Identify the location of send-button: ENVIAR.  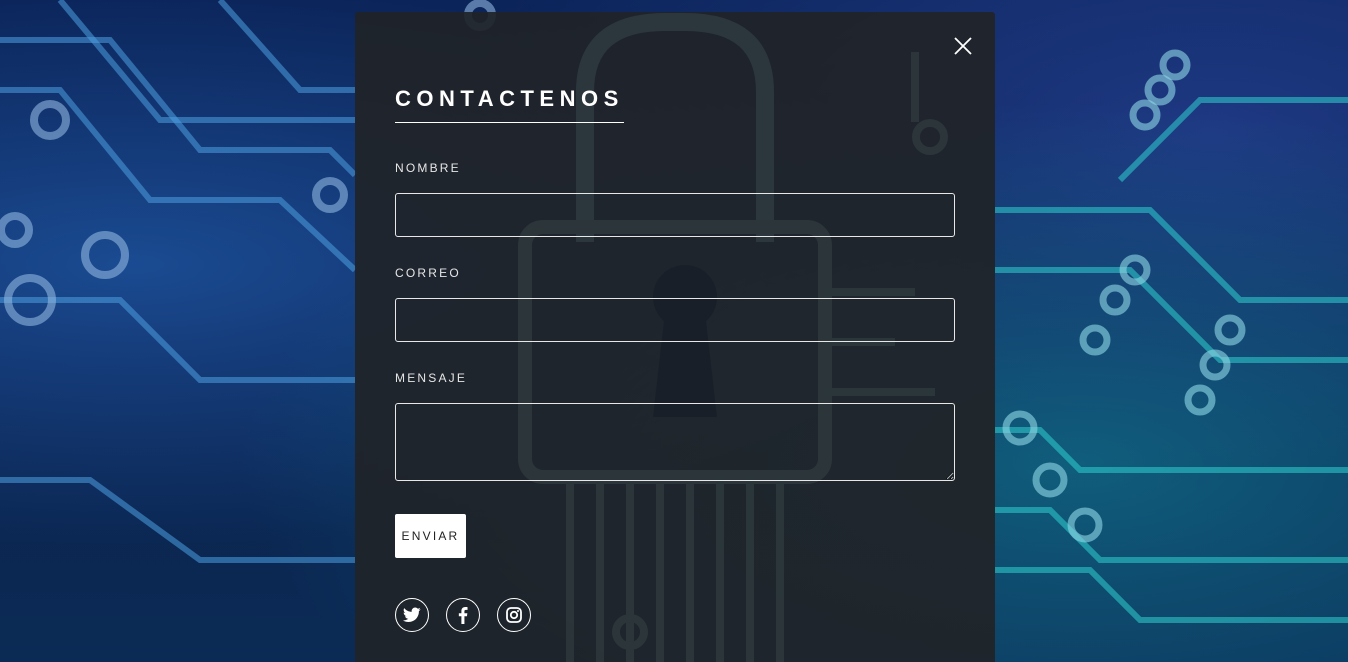
(430, 536).